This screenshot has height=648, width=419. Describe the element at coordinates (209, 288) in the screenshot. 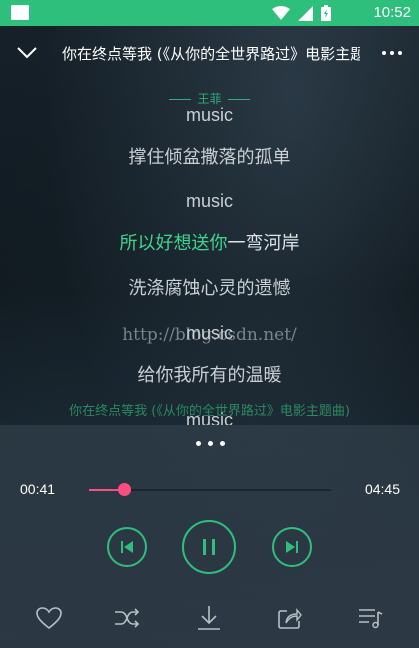

I see `lyric-line: 洗涤腐蚀心灵的遗憾` at that location.